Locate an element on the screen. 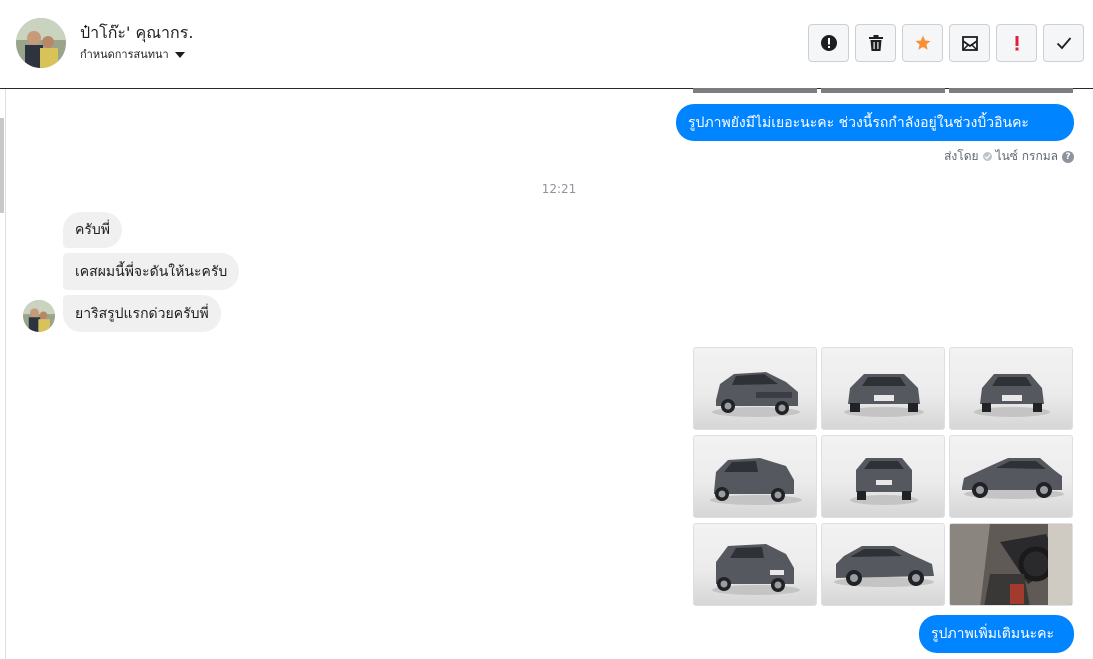  incoming-message: ยาริสรูปแรกด่วยครับพี่ is located at coordinates (142, 313).